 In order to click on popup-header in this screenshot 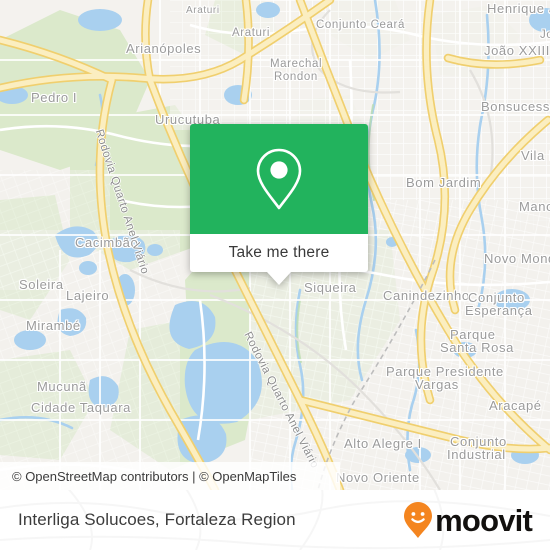, I will do `click(279, 179)`.